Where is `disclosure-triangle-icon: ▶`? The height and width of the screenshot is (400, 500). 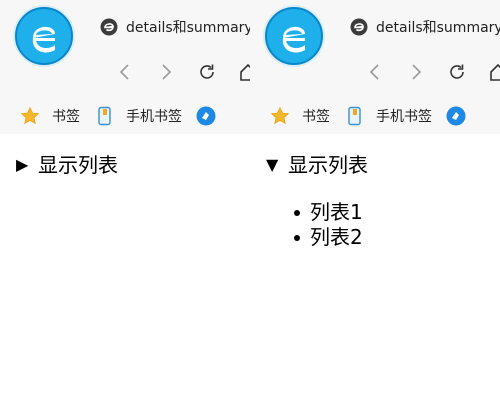
disclosure-triangle-icon: ▶ is located at coordinates (22, 164).